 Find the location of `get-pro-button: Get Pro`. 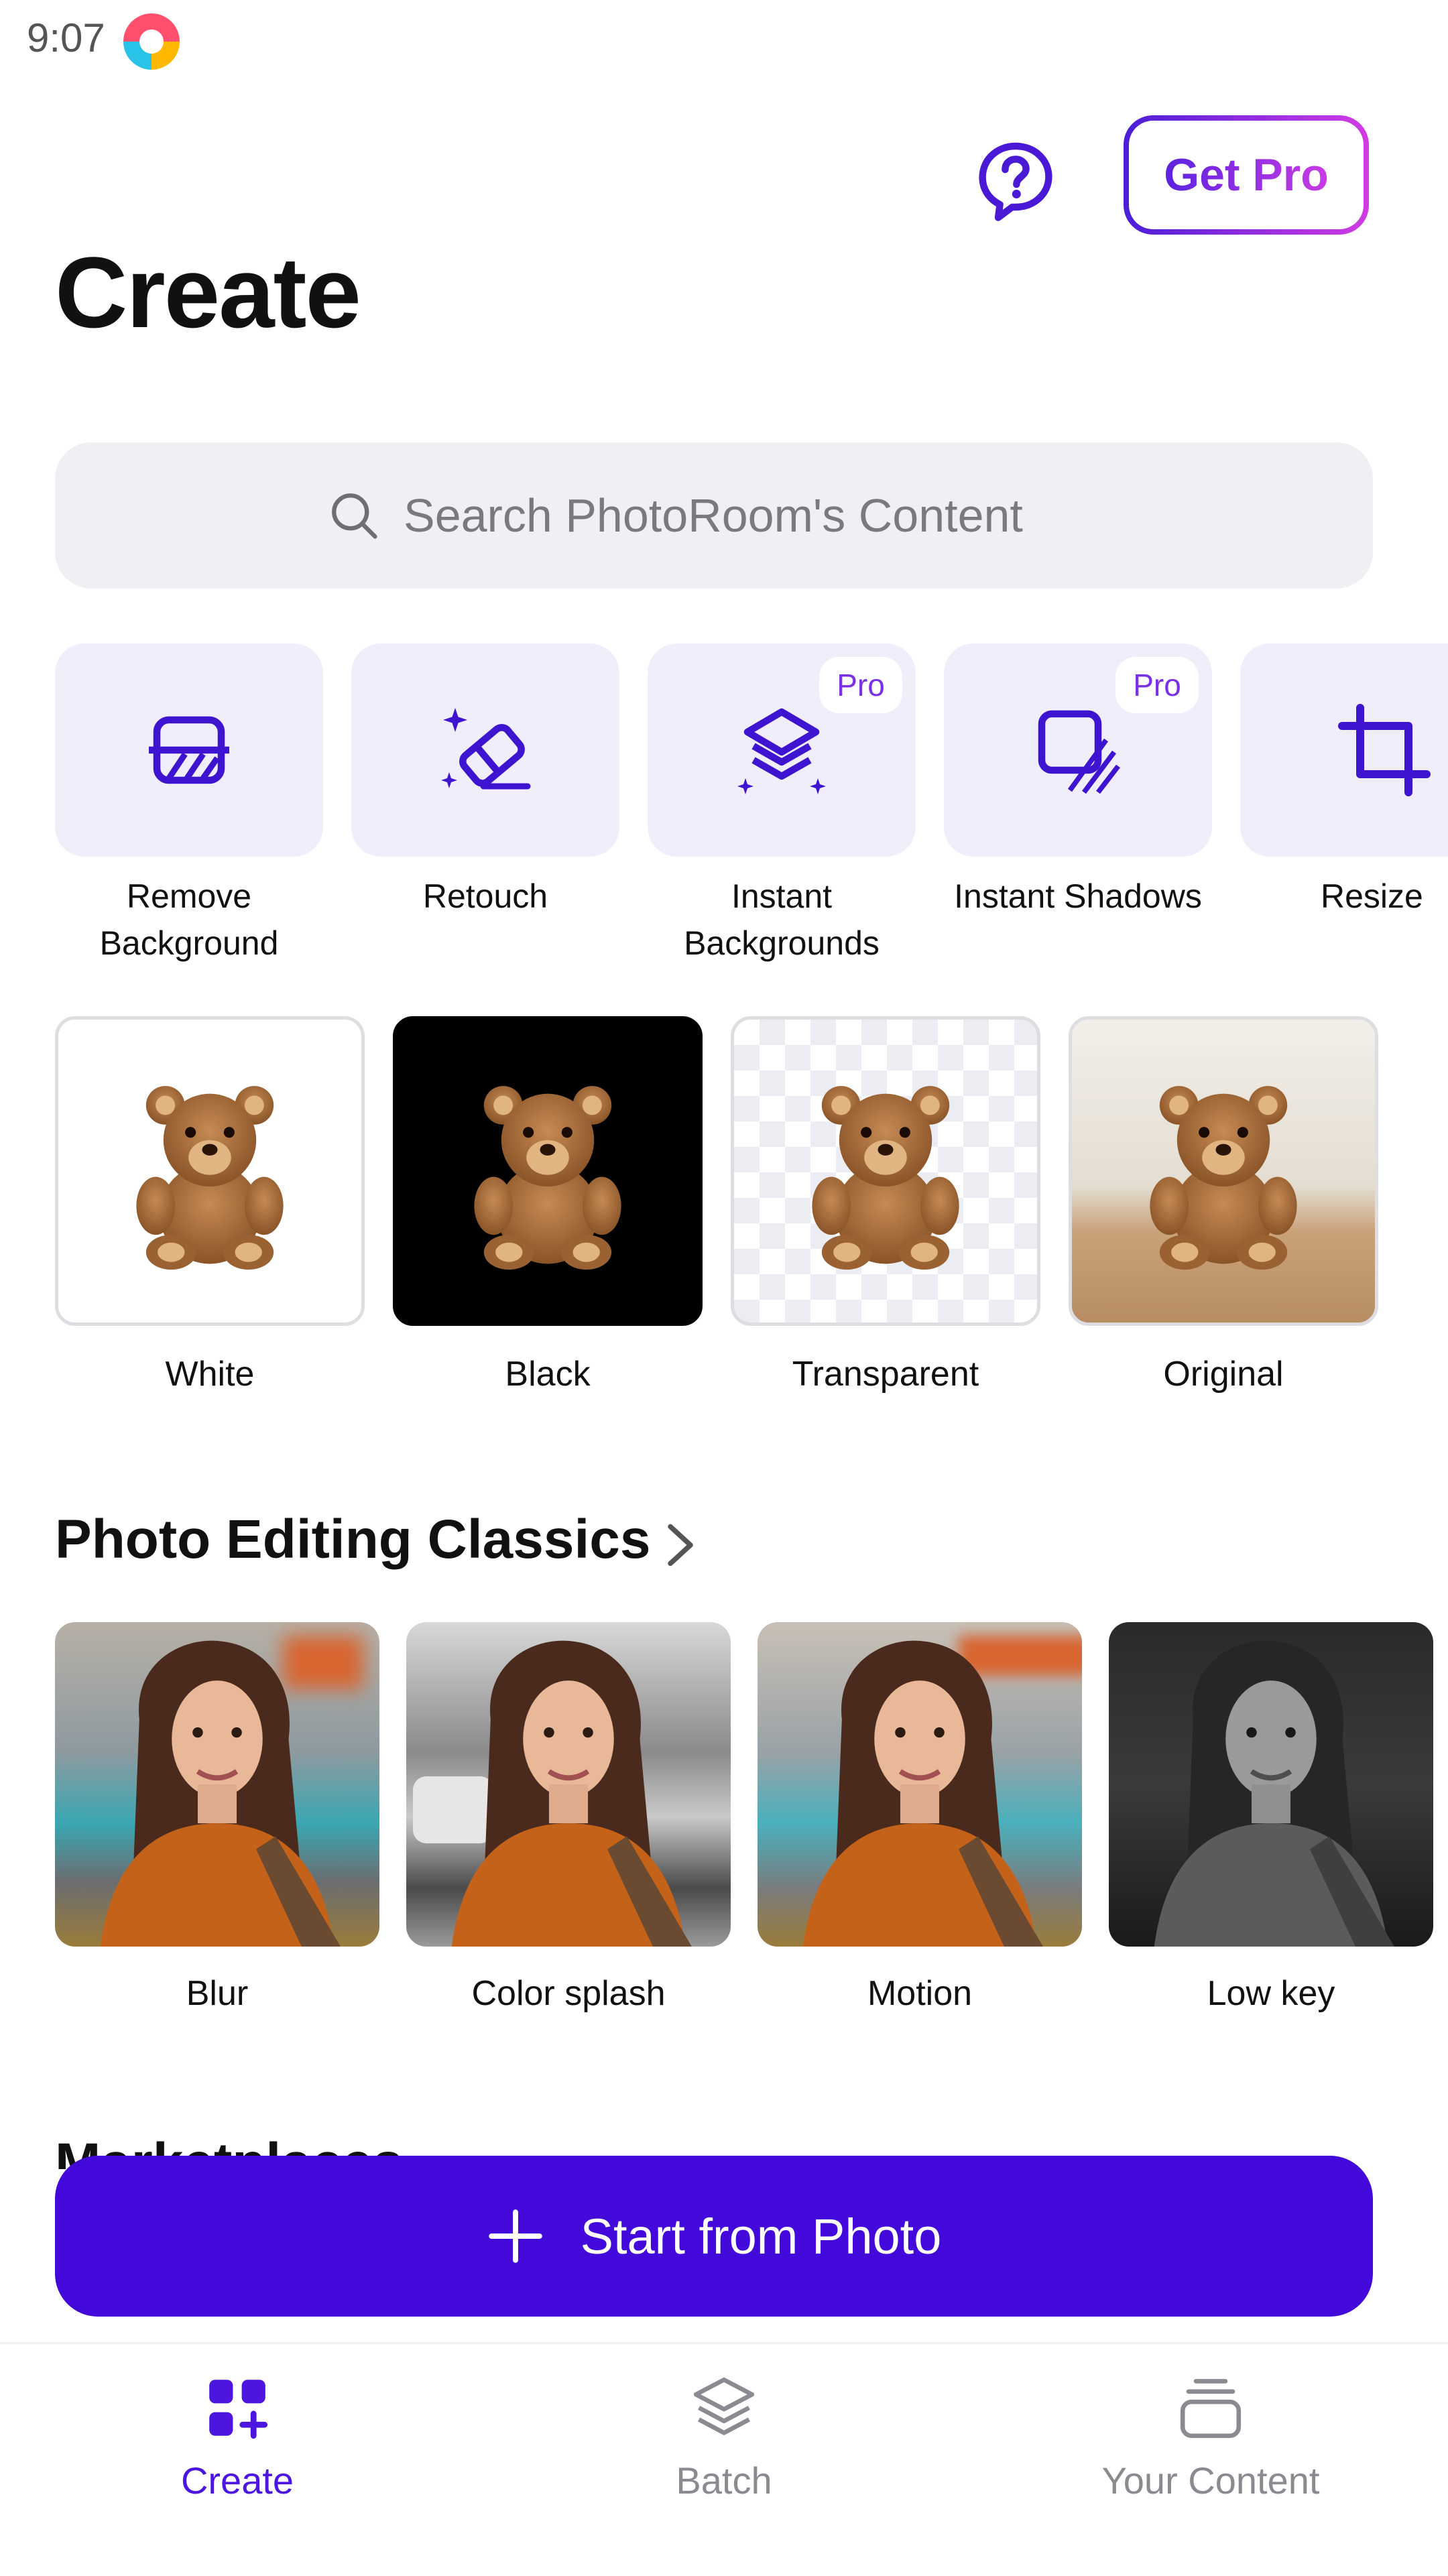

get-pro-button: Get Pro is located at coordinates (1246, 175).